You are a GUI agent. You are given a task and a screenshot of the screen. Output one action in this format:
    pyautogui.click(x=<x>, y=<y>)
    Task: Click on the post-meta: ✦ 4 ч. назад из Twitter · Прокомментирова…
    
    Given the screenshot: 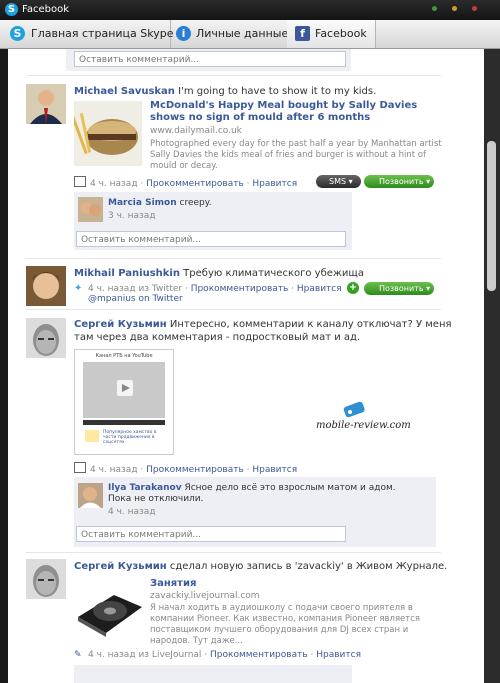 What is the action you would take?
    pyautogui.click(x=208, y=288)
    